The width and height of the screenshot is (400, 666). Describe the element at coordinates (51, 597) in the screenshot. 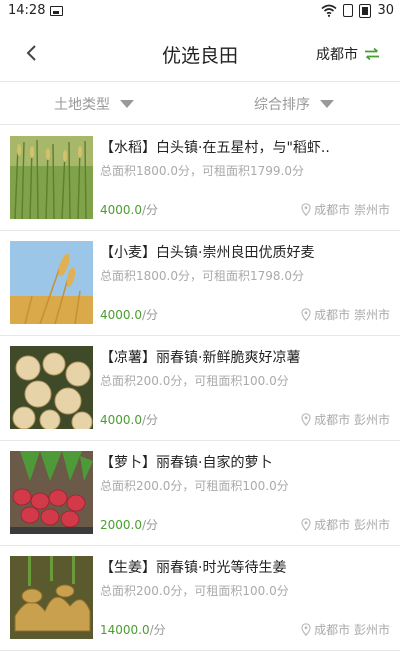

I see `ginger-image` at that location.